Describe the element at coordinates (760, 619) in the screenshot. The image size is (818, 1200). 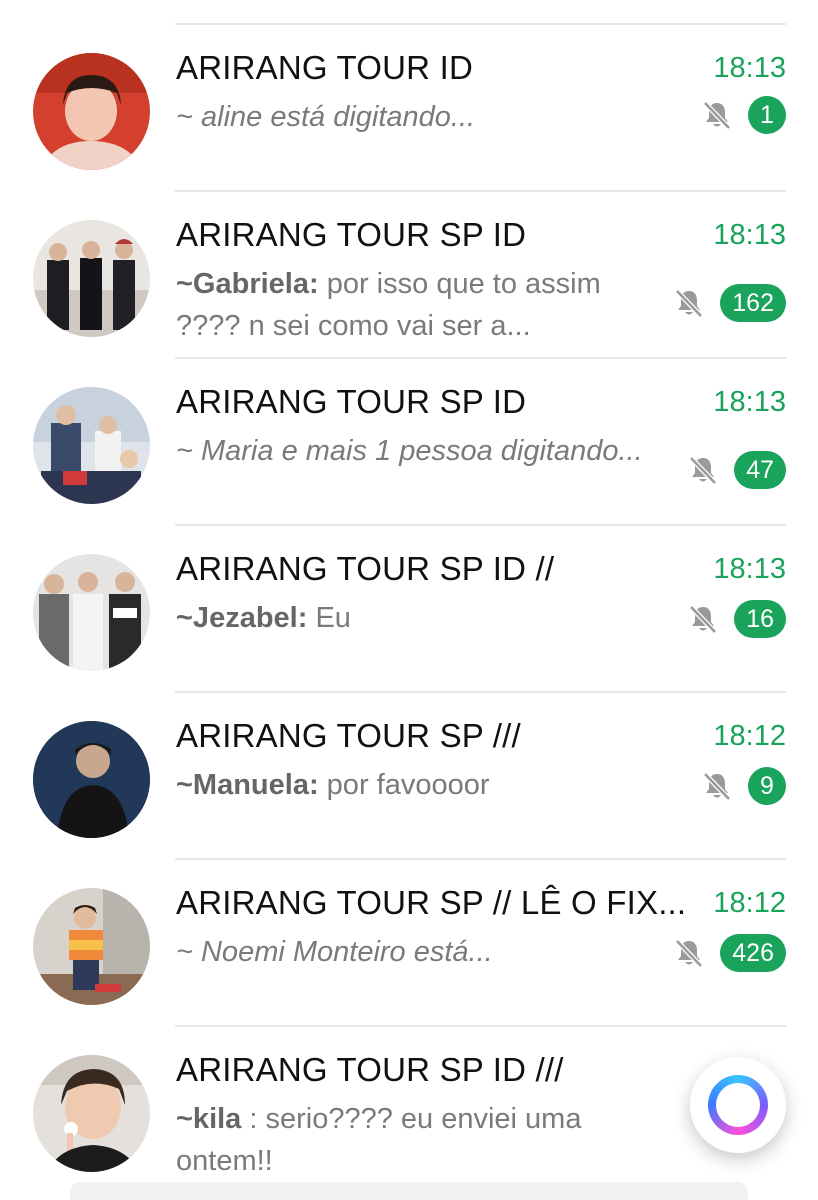
I see `unread-badge: 16` at that location.